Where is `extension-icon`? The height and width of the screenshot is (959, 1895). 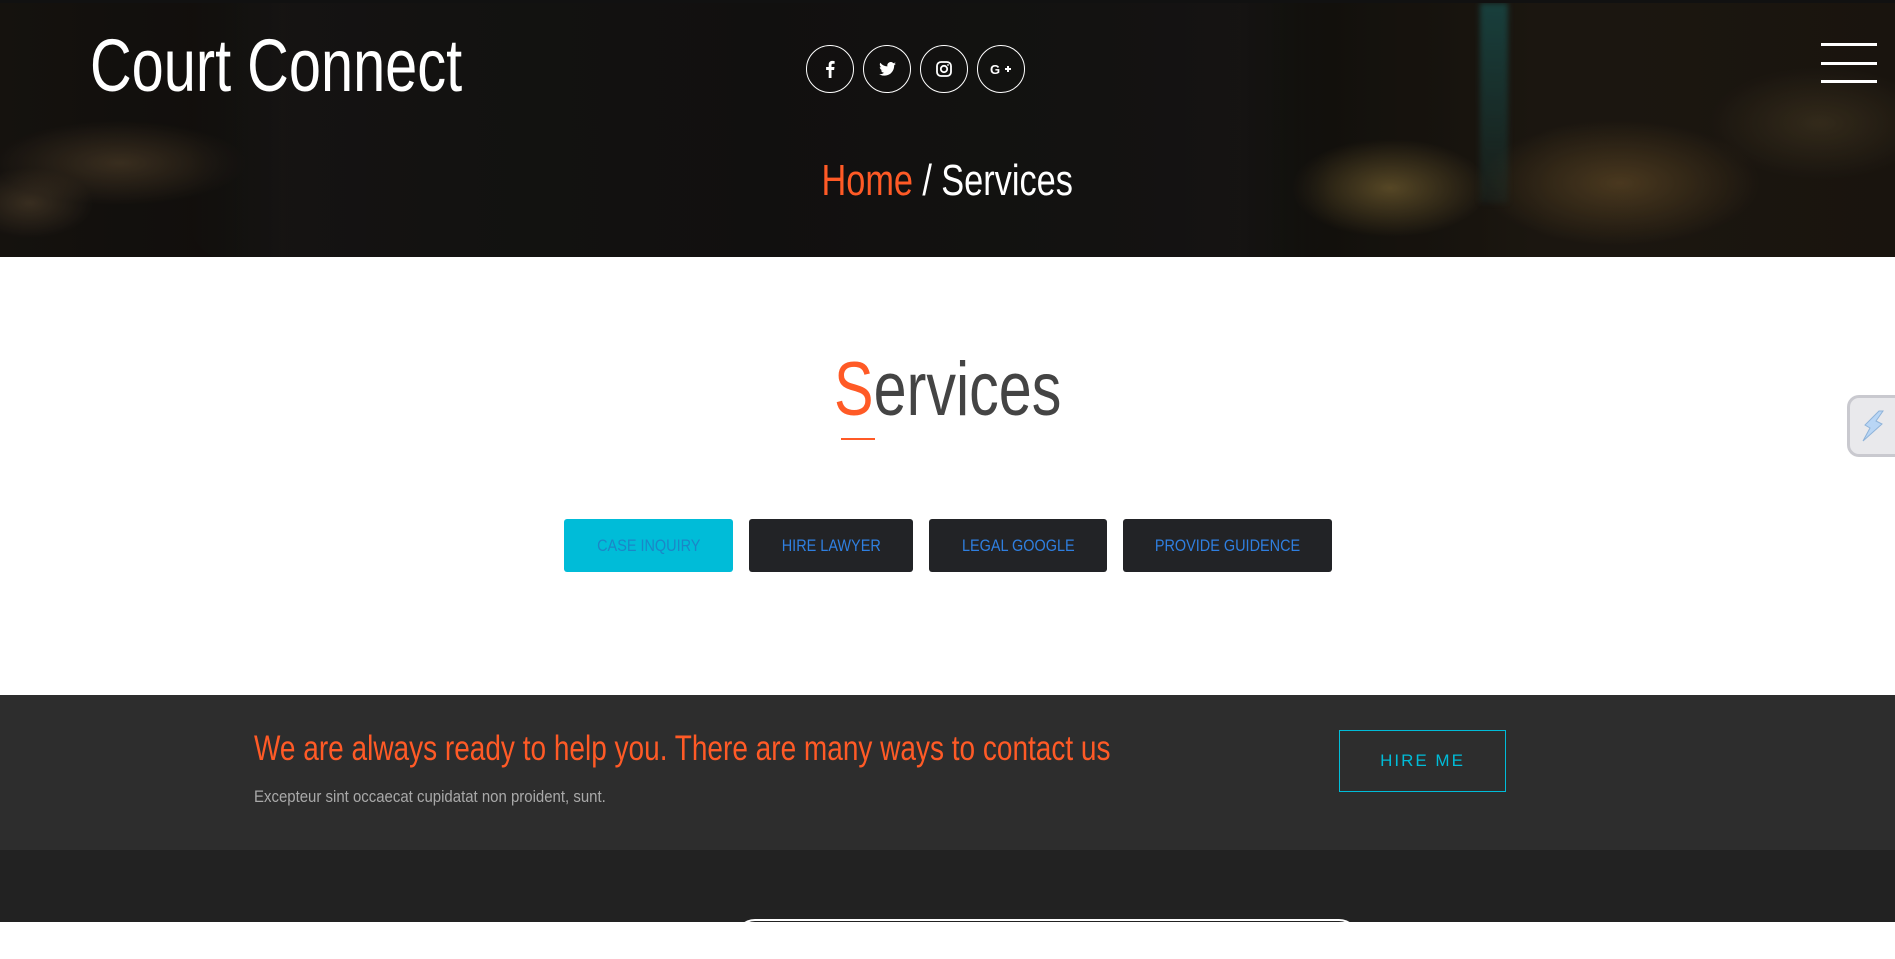
extension-icon is located at coordinates (1873, 426).